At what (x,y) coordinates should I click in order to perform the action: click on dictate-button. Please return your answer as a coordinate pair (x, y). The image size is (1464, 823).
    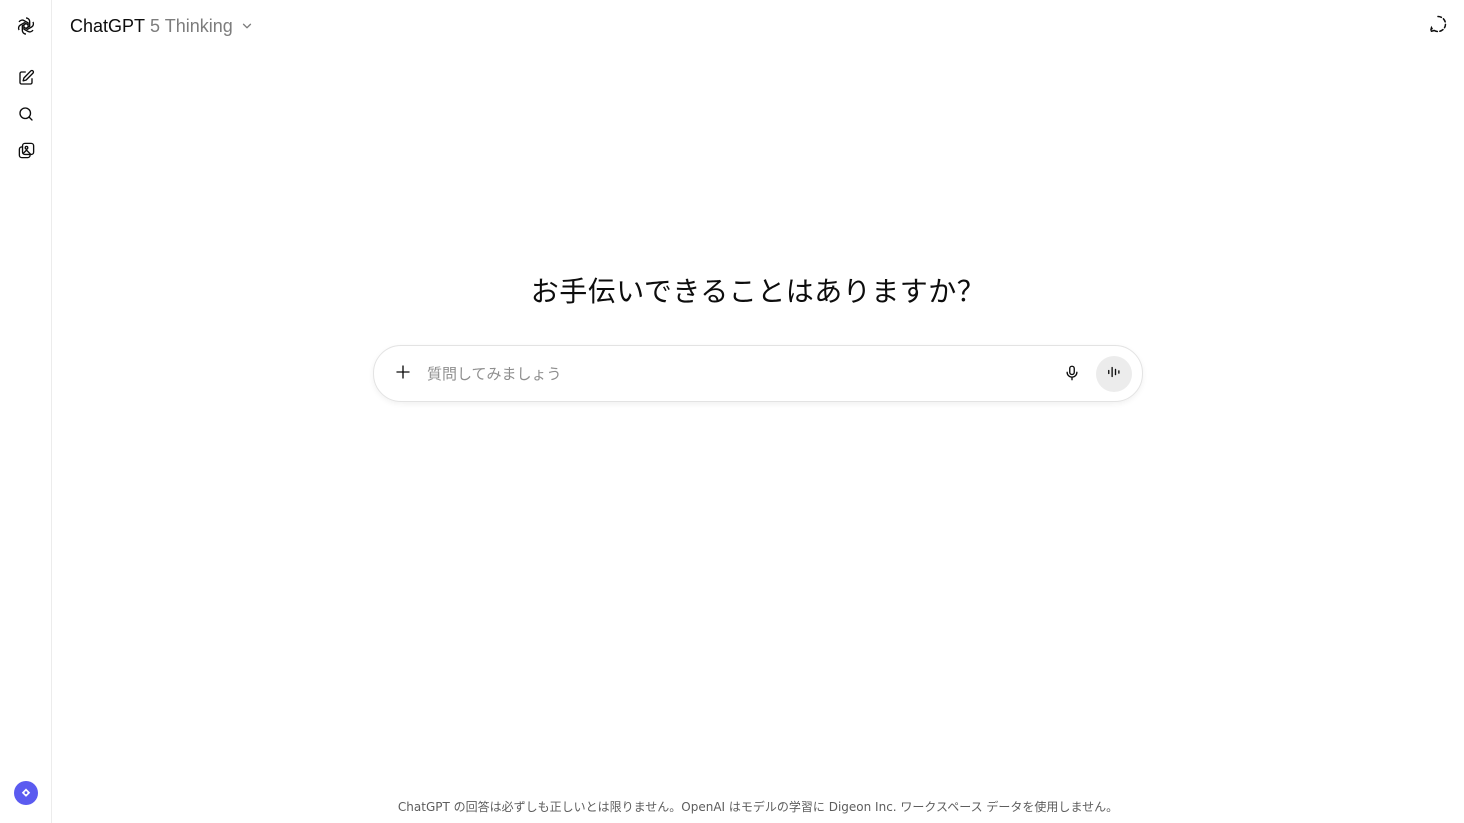
    Looking at the image, I should click on (1072, 375).